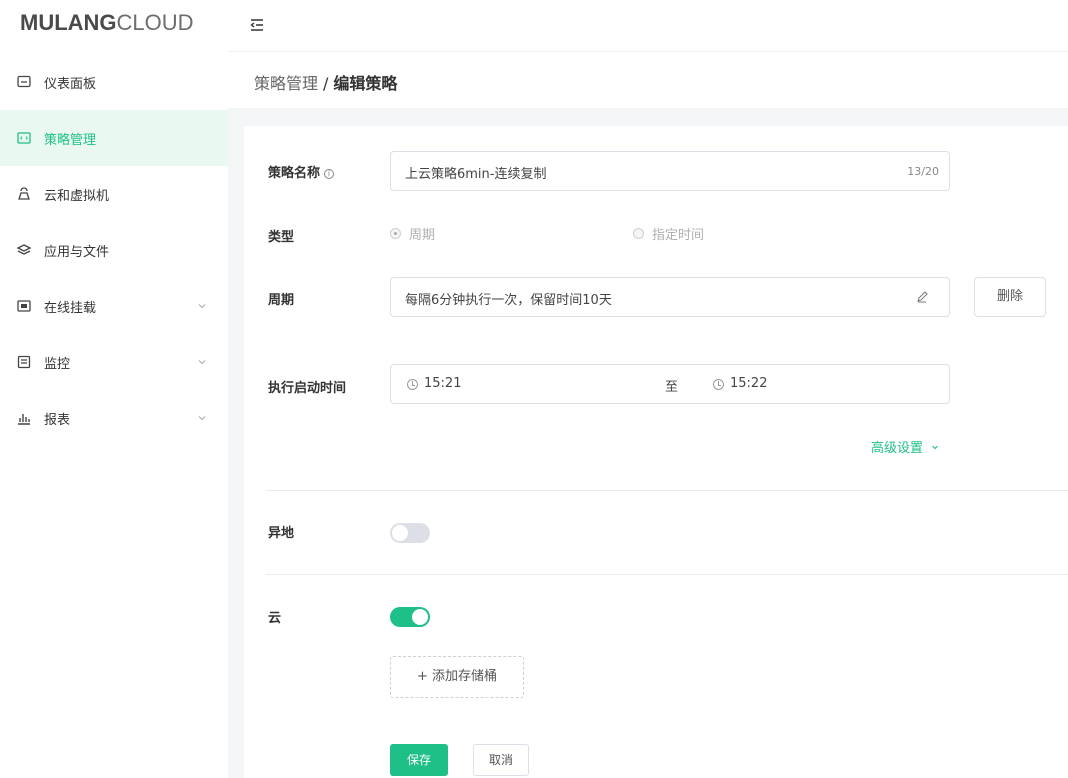  Describe the element at coordinates (281, 237) in the screenshot. I see `type-label: 类型` at that location.